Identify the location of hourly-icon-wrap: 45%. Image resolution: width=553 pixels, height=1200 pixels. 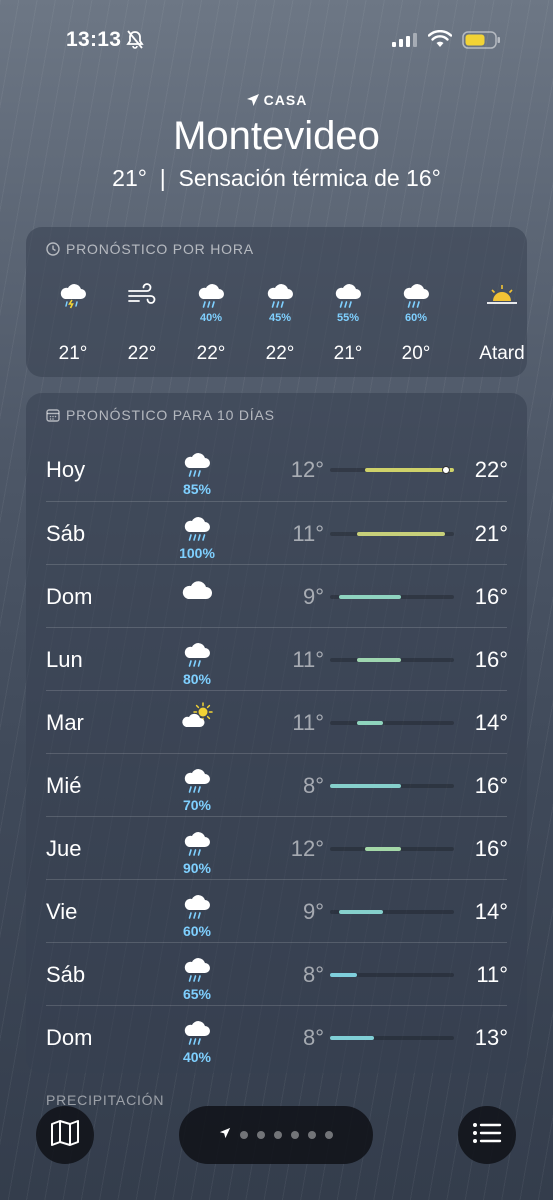
(280, 301).